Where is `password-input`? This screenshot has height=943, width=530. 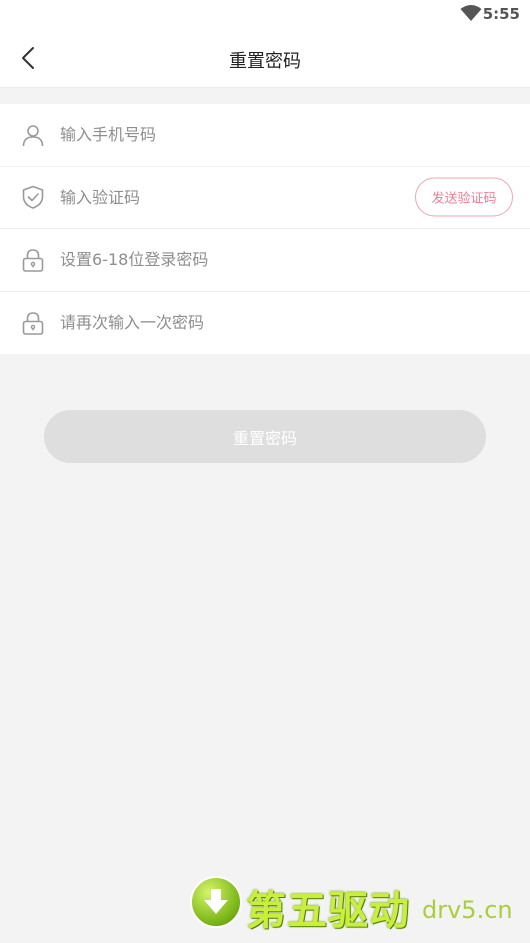
password-input is located at coordinates (225, 260).